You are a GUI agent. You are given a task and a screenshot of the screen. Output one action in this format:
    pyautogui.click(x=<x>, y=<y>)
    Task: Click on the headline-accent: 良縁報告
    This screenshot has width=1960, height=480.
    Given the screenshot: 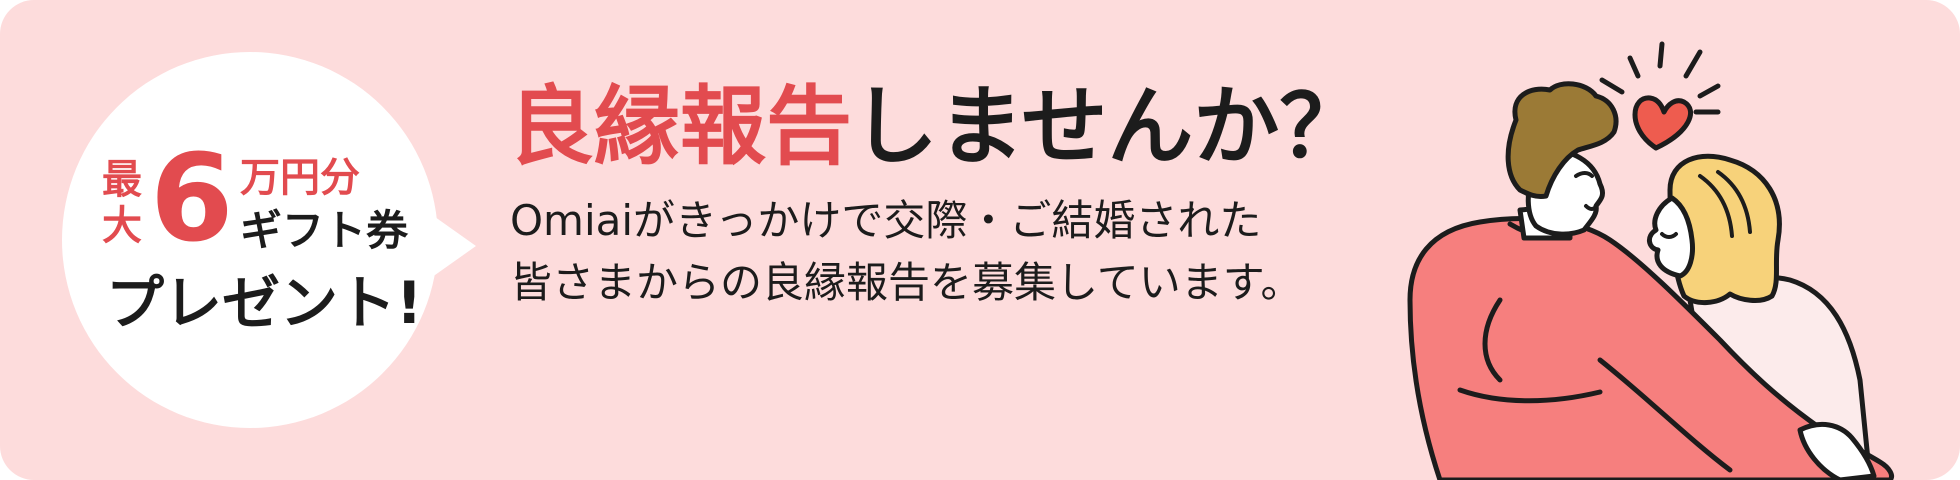 What is the action you would take?
    pyautogui.click(x=680, y=127)
    